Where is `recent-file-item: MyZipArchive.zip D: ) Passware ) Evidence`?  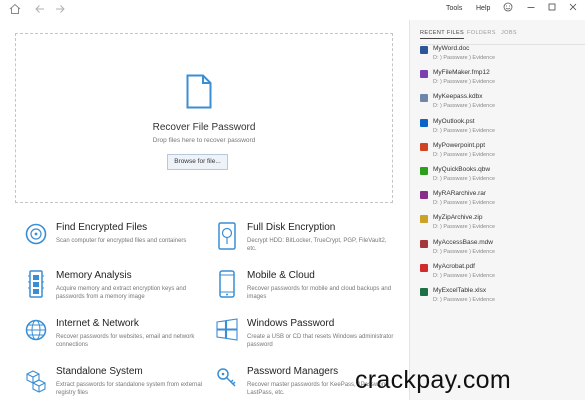 recent-file-item: MyZipArchive.zip D: ) Passware ) Evidence is located at coordinates (500, 224).